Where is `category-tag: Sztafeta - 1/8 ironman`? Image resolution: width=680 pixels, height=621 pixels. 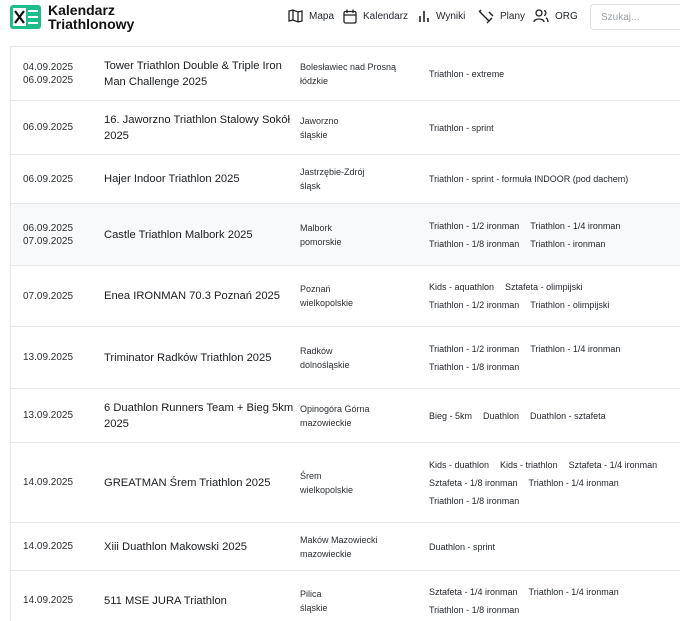 category-tag: Sztafeta - 1/8 ironman is located at coordinates (473, 483).